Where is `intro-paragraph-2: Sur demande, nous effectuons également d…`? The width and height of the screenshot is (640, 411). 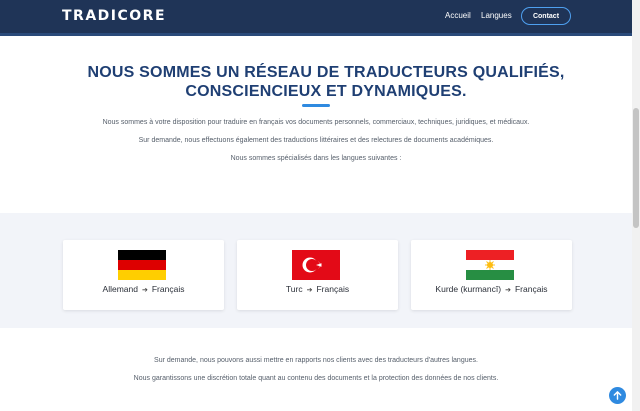
intro-paragraph-2: Sur demande, nous effectuons également d… is located at coordinates (316, 140).